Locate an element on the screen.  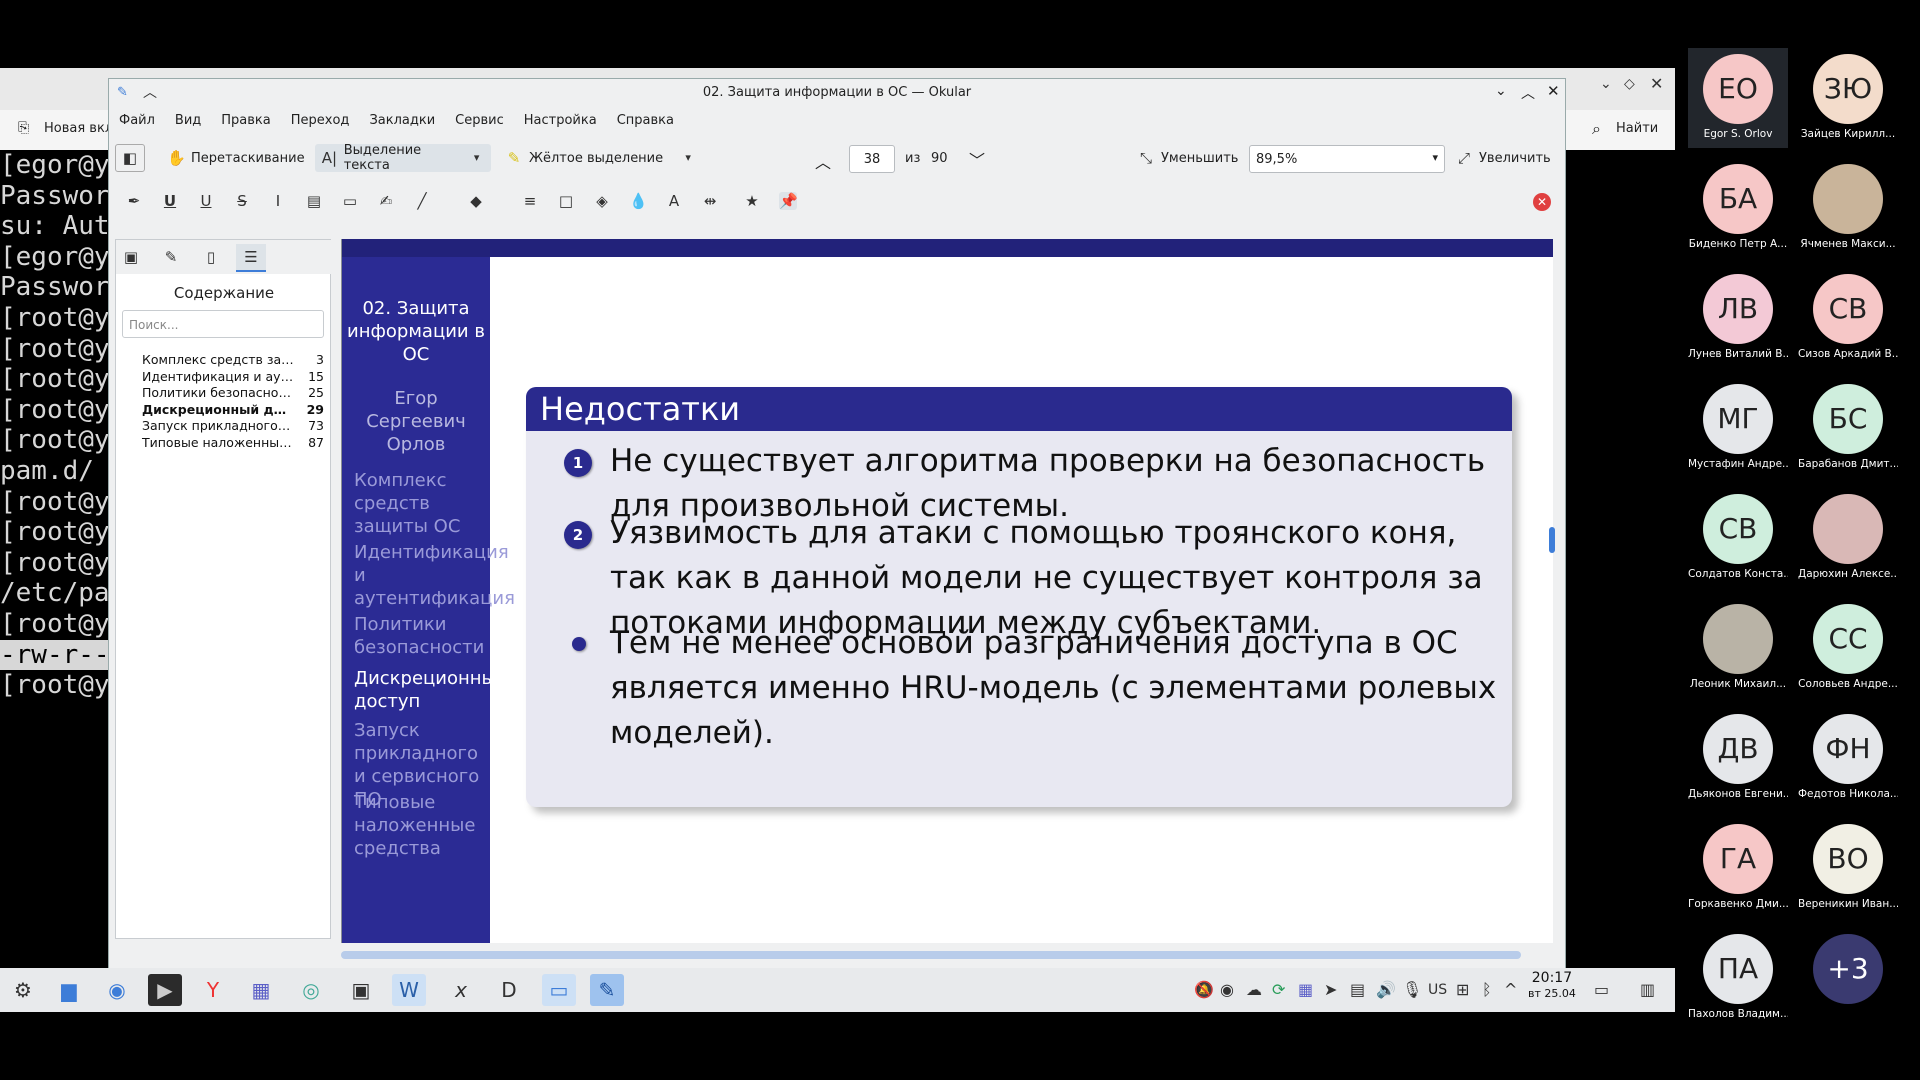
clock: 20:17 вт 25.04 is located at coordinates (1552, 986).